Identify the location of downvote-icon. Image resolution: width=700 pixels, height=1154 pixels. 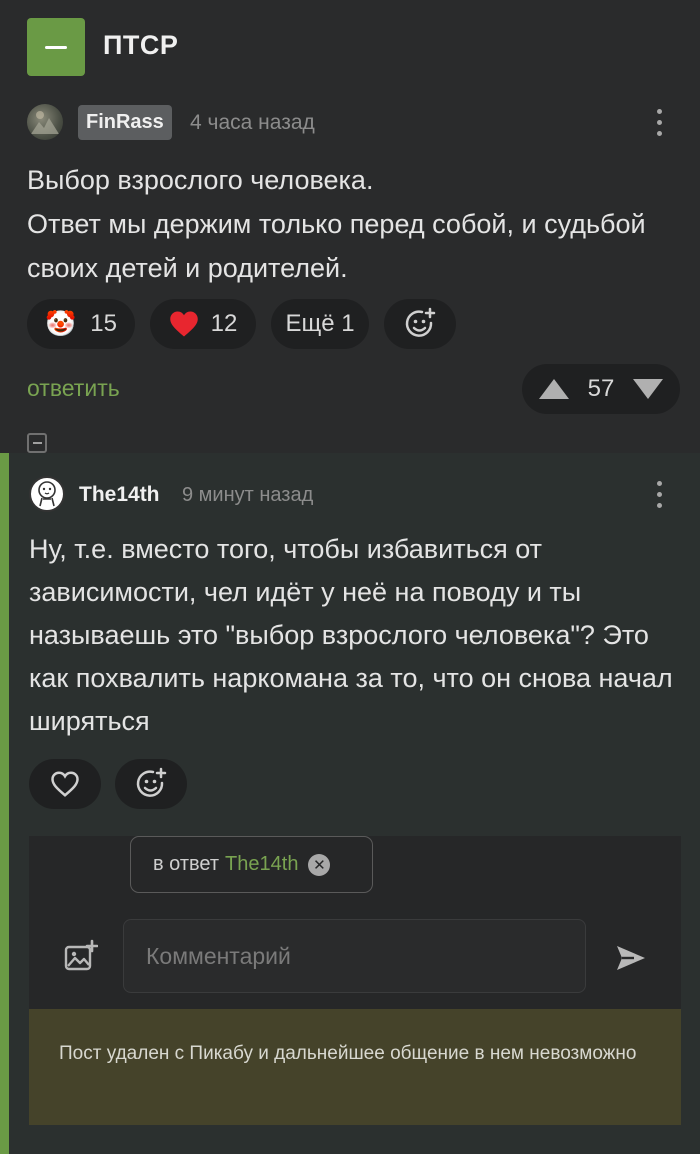
(648, 389).